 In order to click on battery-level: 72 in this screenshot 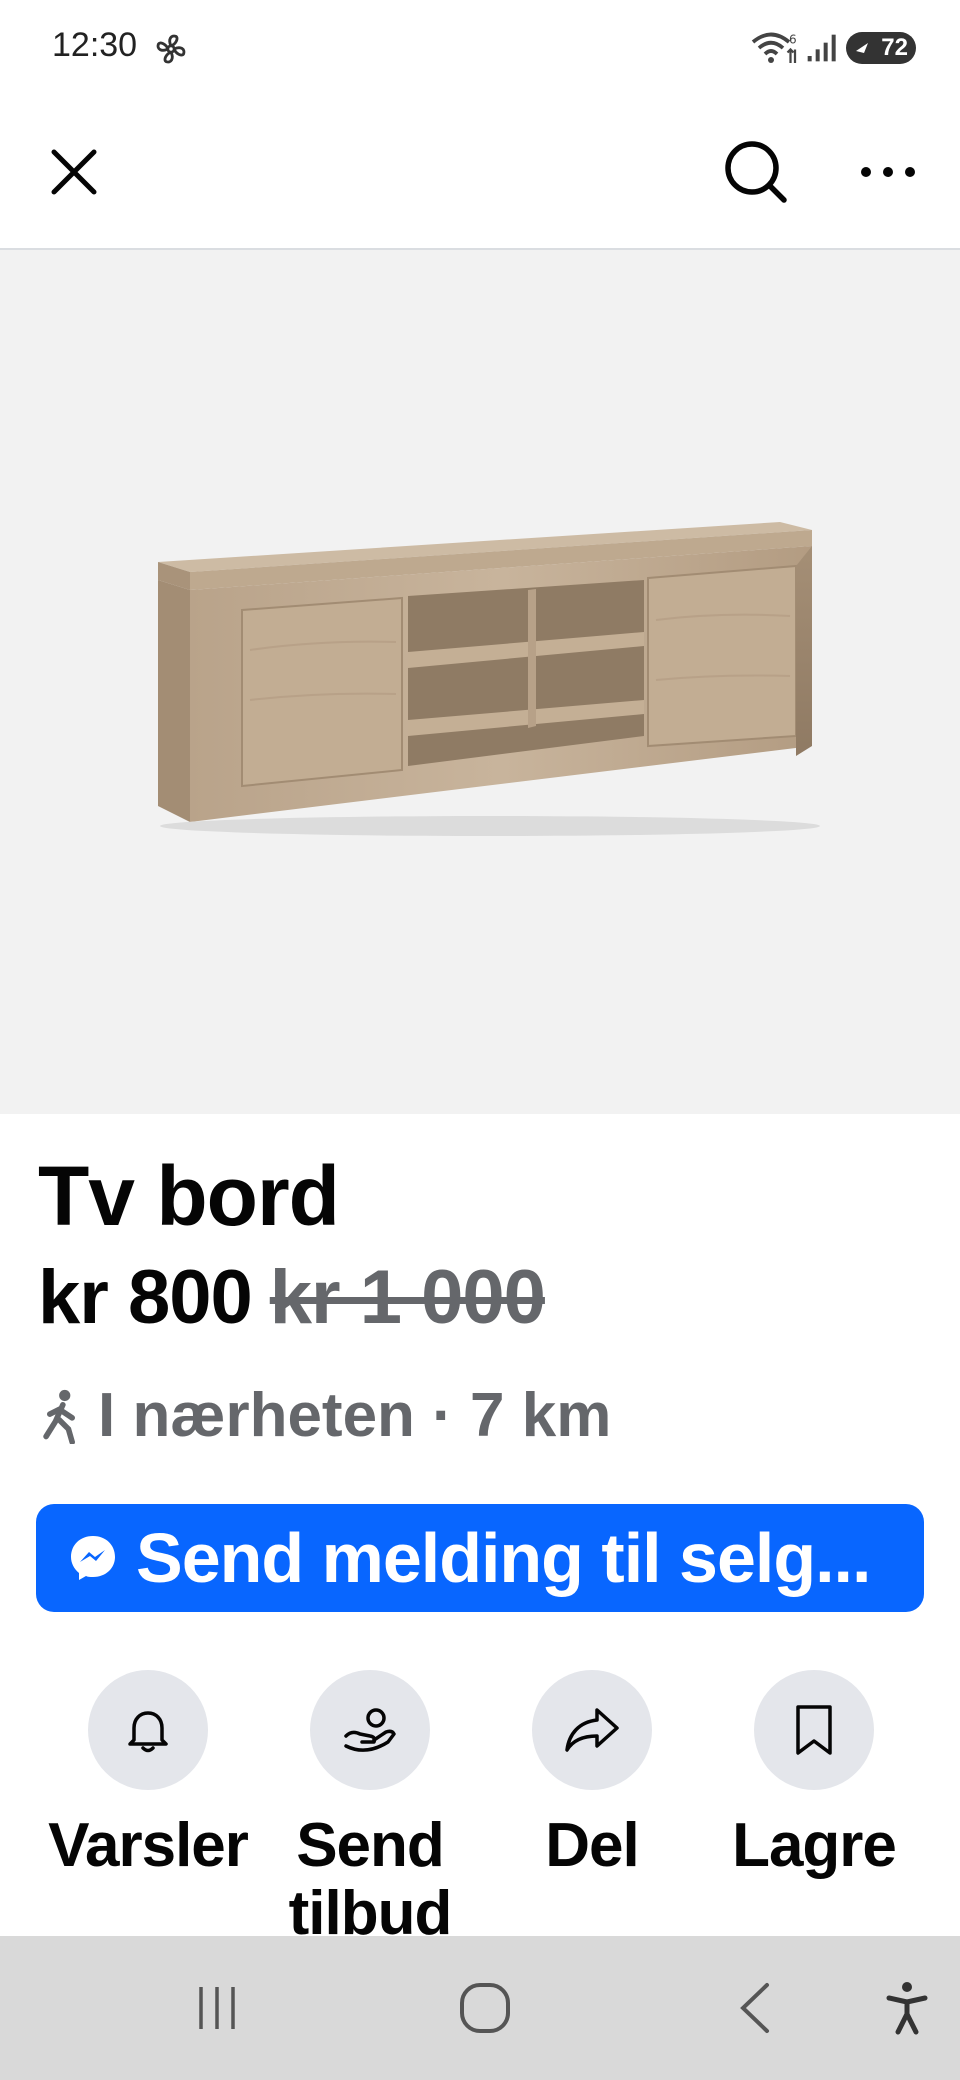, I will do `click(894, 47)`.